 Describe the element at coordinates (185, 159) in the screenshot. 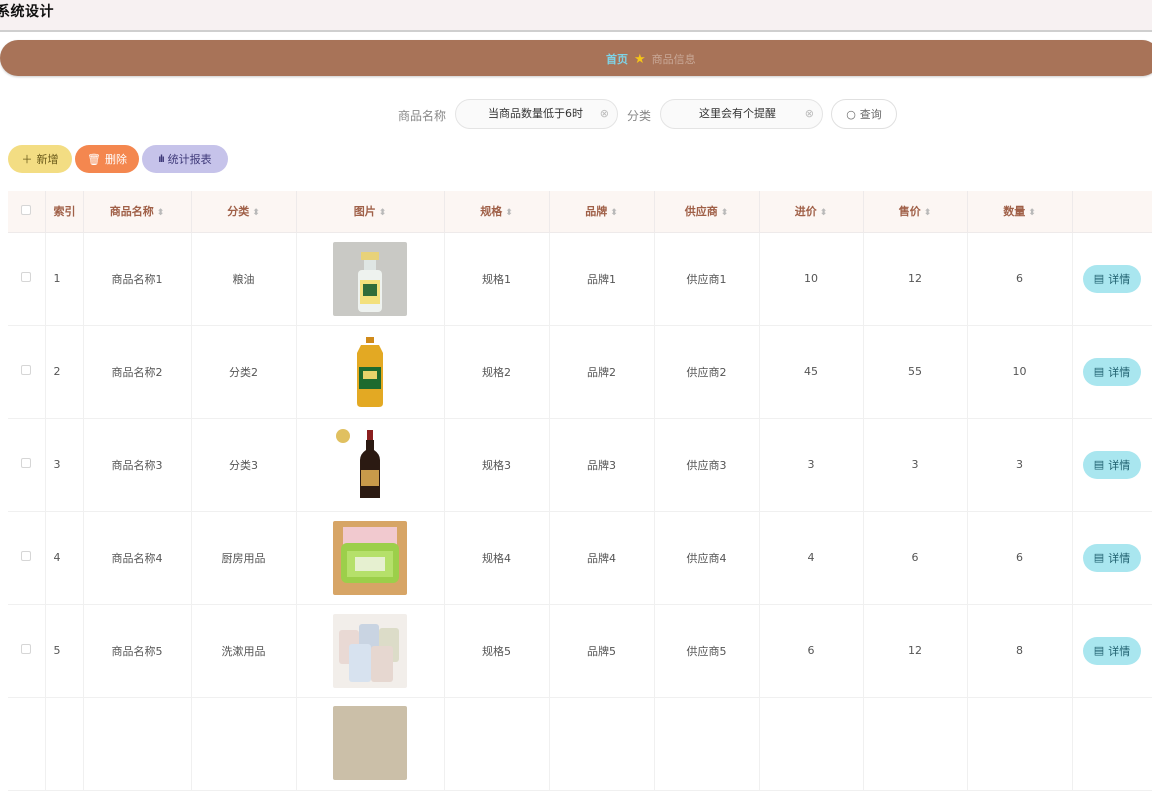

I see `report-button: ılı 统计报表` at that location.